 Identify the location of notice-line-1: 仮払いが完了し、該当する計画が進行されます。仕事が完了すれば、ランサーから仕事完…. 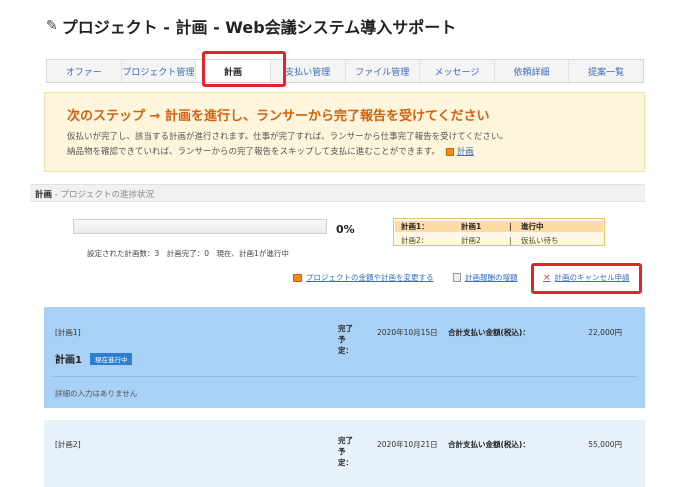
(287, 137).